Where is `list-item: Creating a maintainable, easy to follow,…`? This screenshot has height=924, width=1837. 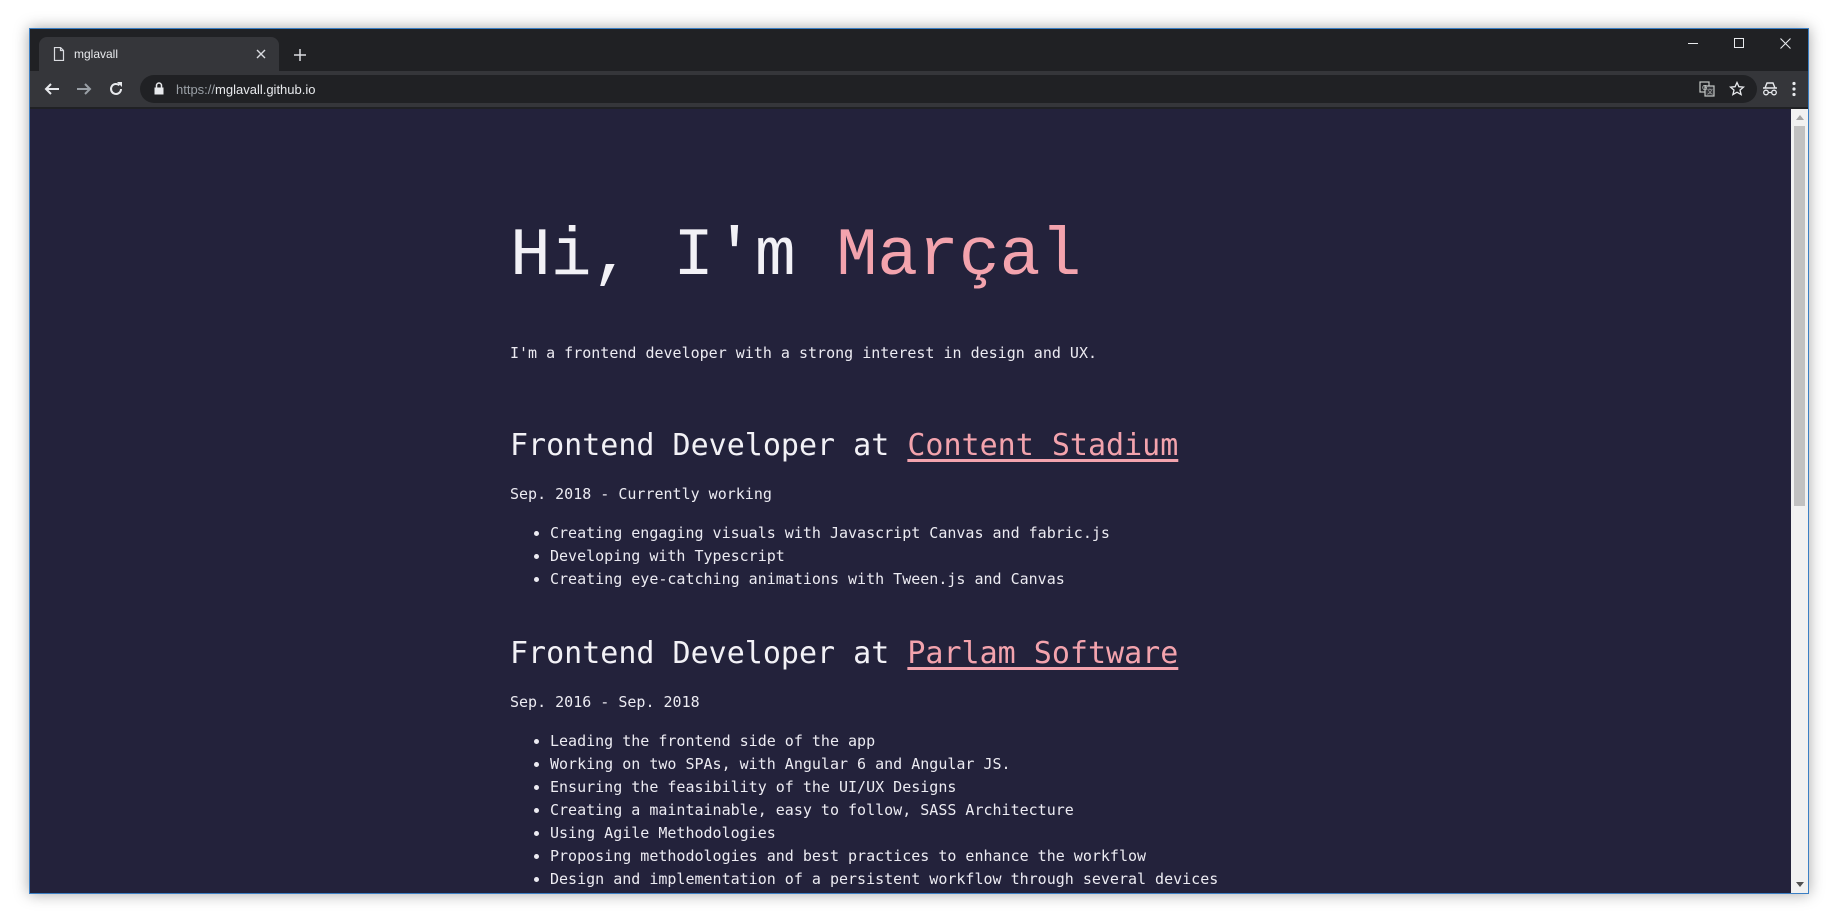 list-item: Creating a maintainable, easy to follow,… is located at coordinates (980, 810).